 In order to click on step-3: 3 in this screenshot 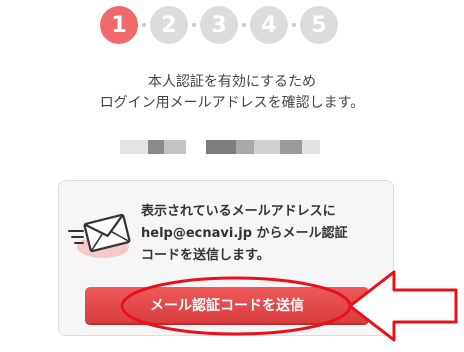, I will do `click(219, 25)`.